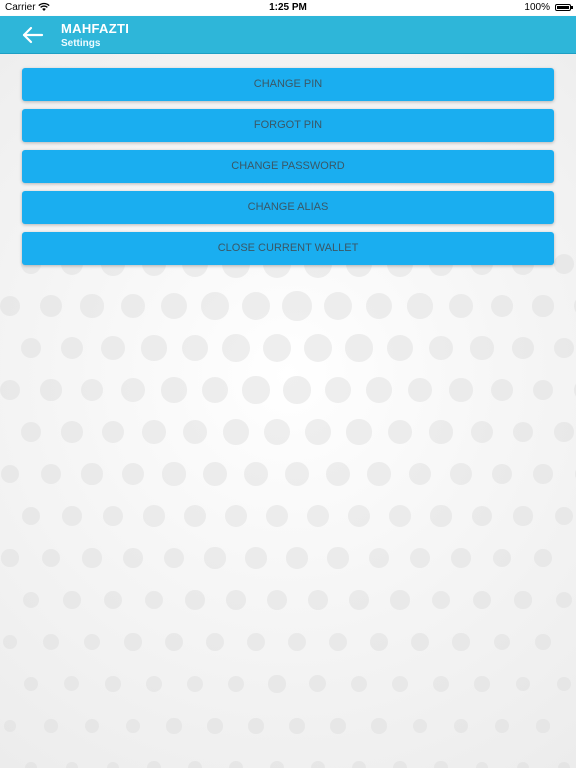  I want to click on status-time: 1:25 PM, so click(288, 7).